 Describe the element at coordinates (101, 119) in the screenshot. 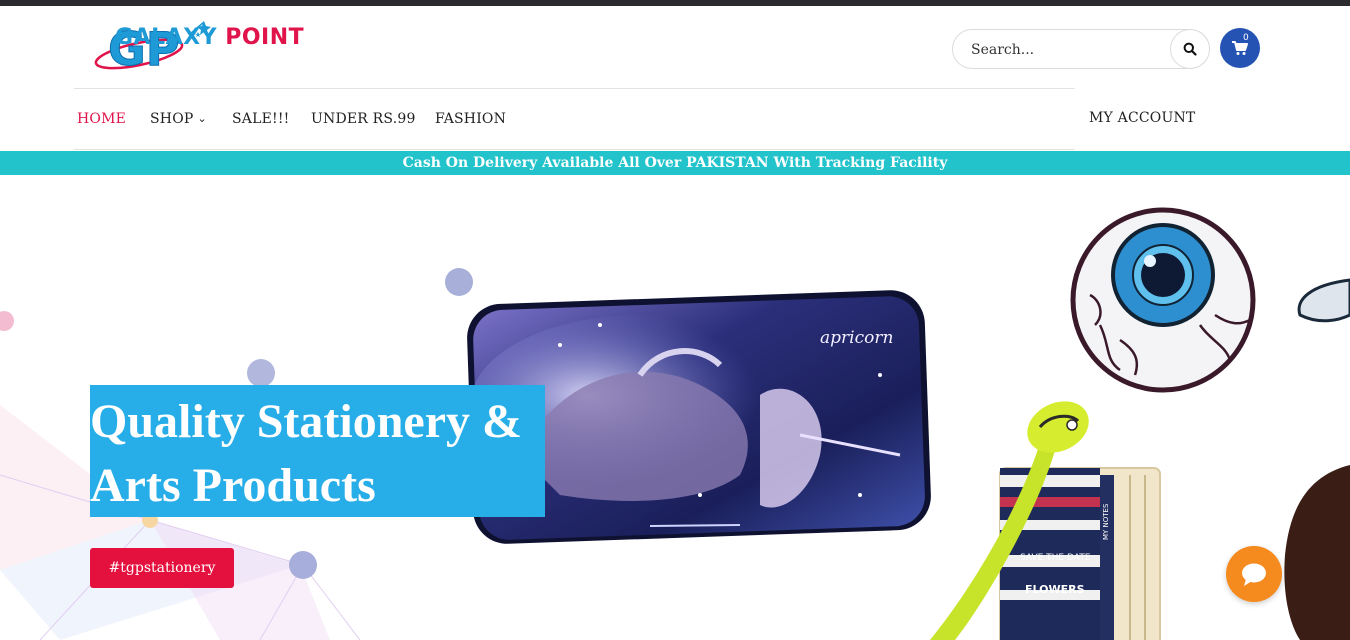

I see `nav-item-home: HOME` at that location.